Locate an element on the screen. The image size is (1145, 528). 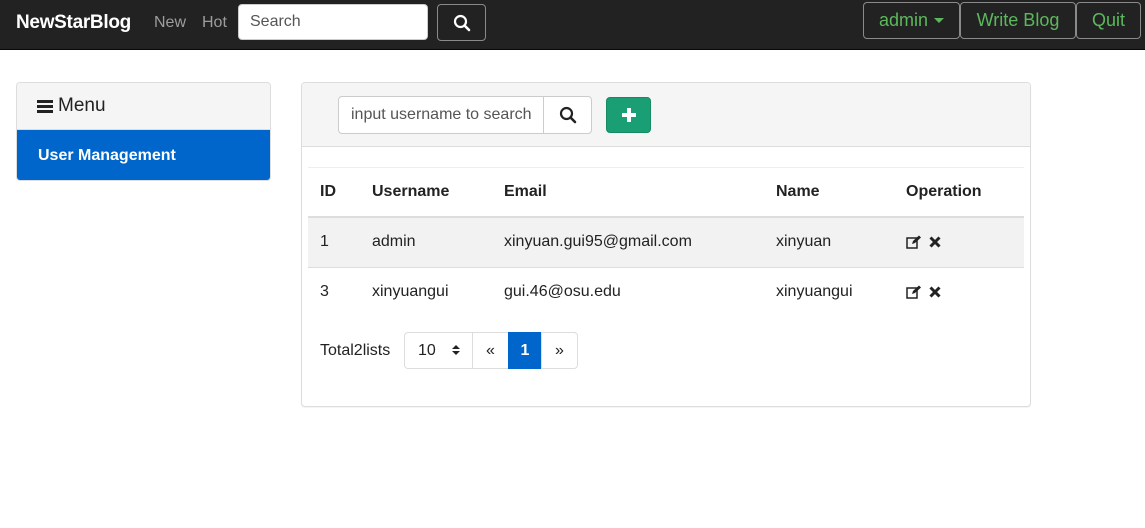
sidebar-menu: Menu User Management is located at coordinates (143, 131).